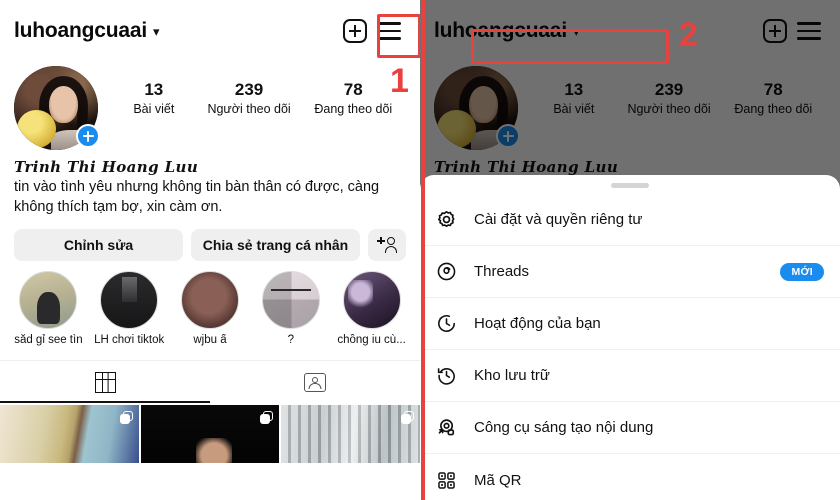  I want to click on add-new-button, so click(355, 31).